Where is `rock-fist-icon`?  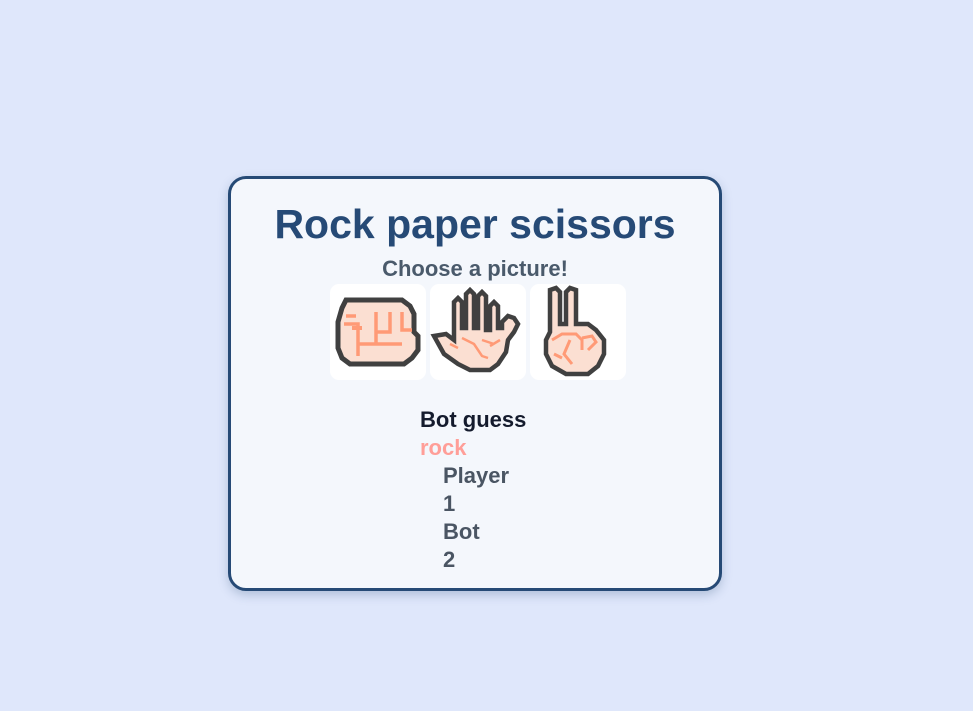
rock-fist-icon is located at coordinates (379, 332).